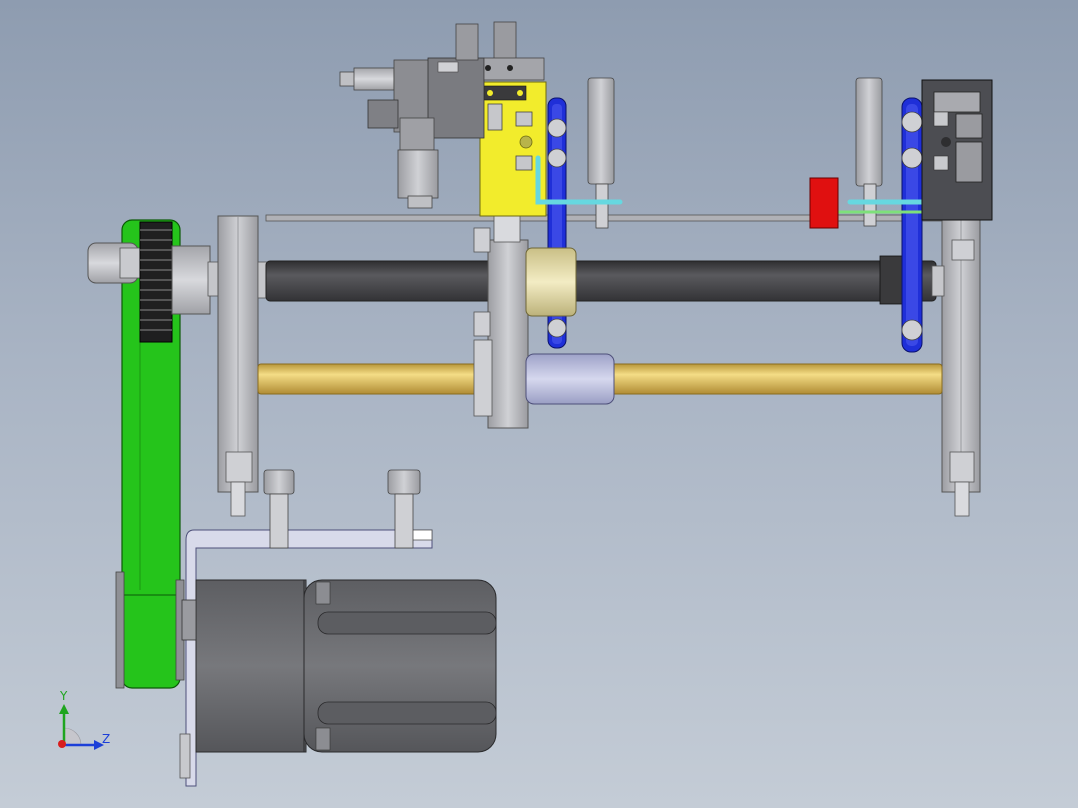 Image resolution: width=1078 pixels, height=808 pixels. What do you see at coordinates (957, 150) in the screenshot?
I see `aluminum-profile` at bounding box center [957, 150].